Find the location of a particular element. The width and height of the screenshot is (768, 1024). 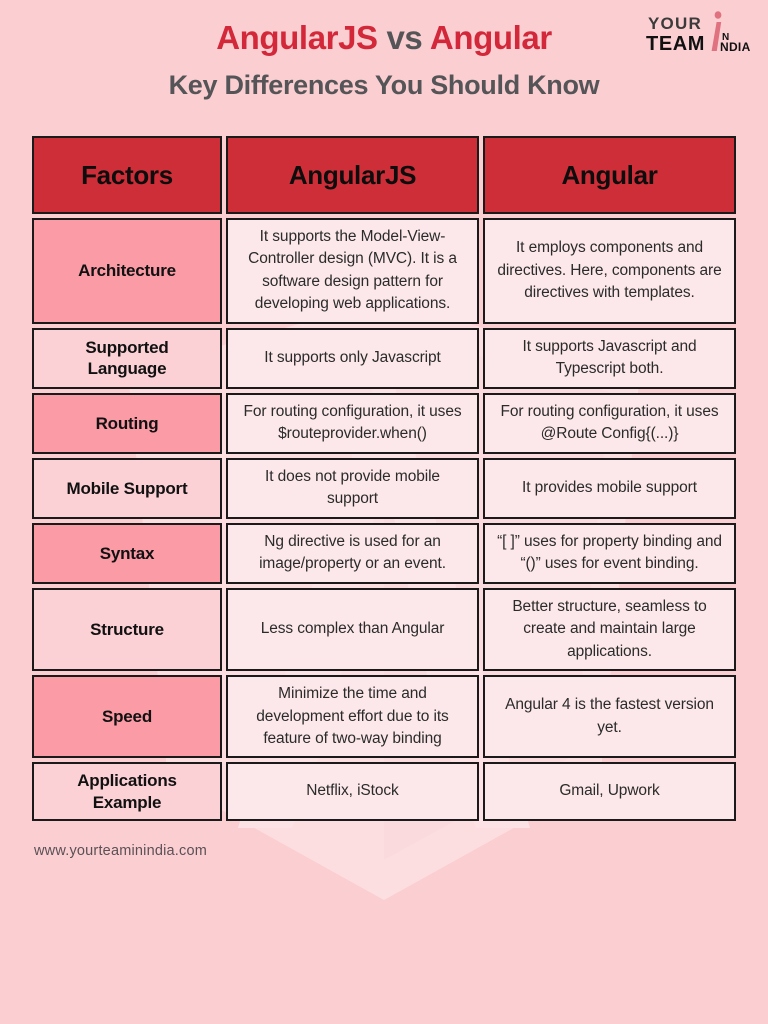

page-subtitle: Key Differences You Should Know is located at coordinates (384, 85).